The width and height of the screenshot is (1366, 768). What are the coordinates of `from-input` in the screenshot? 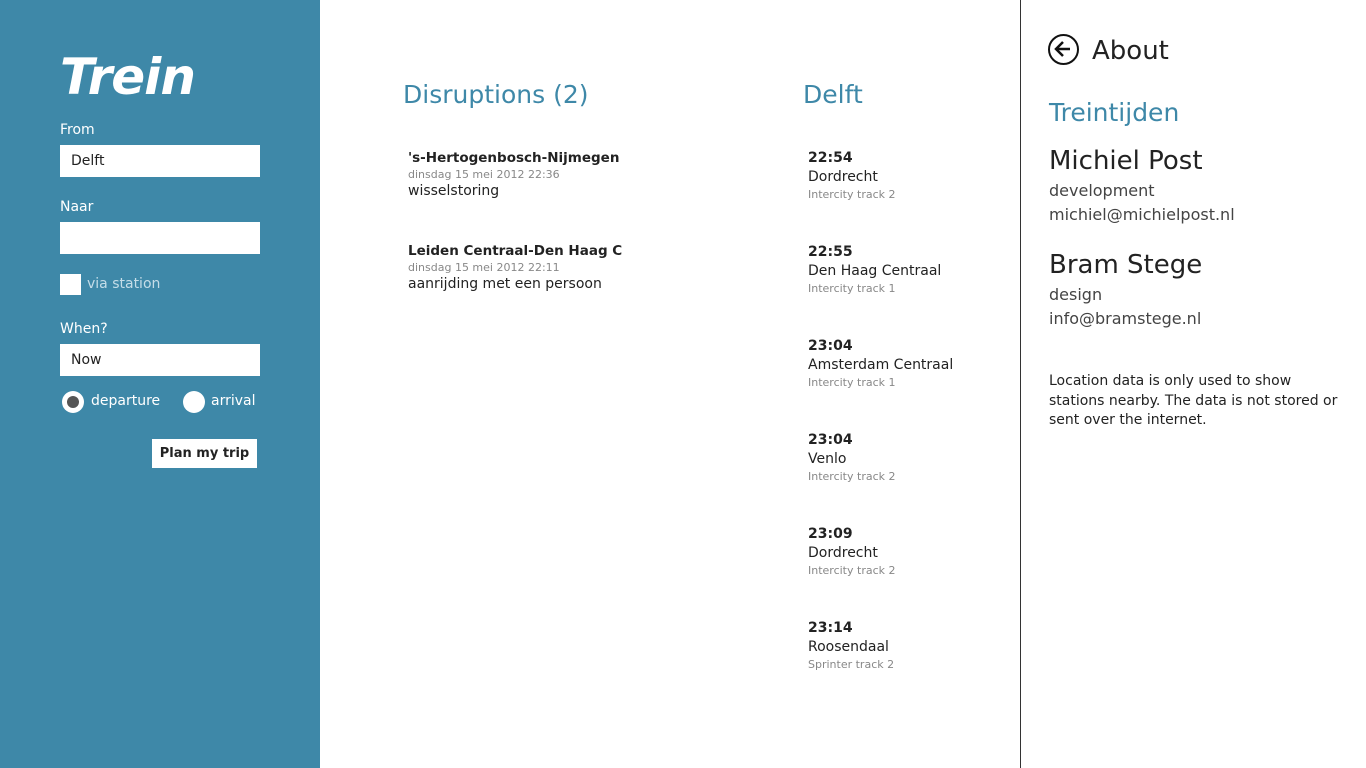 It's located at (160, 161).